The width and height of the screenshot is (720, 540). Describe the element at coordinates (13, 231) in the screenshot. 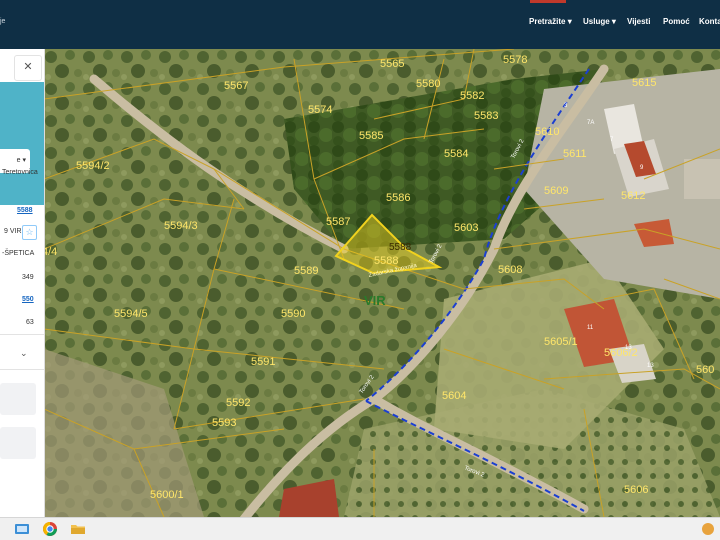

I see `municipality-text: 9 VIR` at that location.